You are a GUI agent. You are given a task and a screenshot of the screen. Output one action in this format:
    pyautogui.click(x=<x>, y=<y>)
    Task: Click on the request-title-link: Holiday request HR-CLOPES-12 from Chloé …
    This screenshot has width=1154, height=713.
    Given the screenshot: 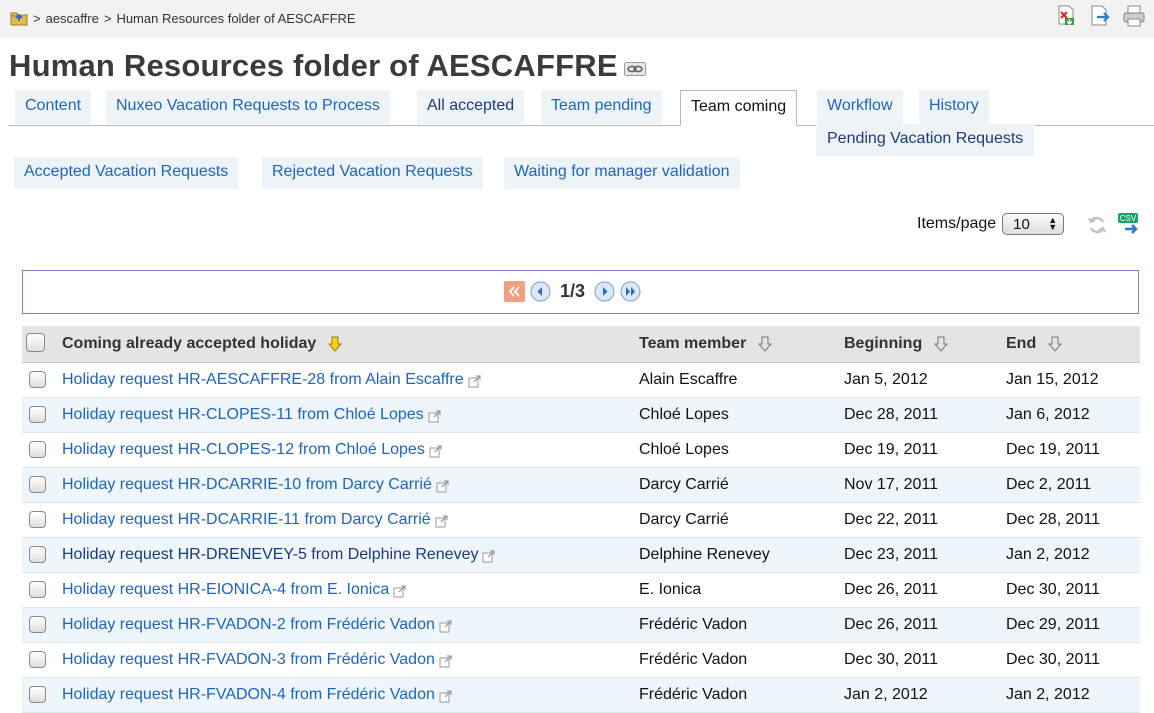 What is the action you would take?
    pyautogui.click(x=252, y=450)
    